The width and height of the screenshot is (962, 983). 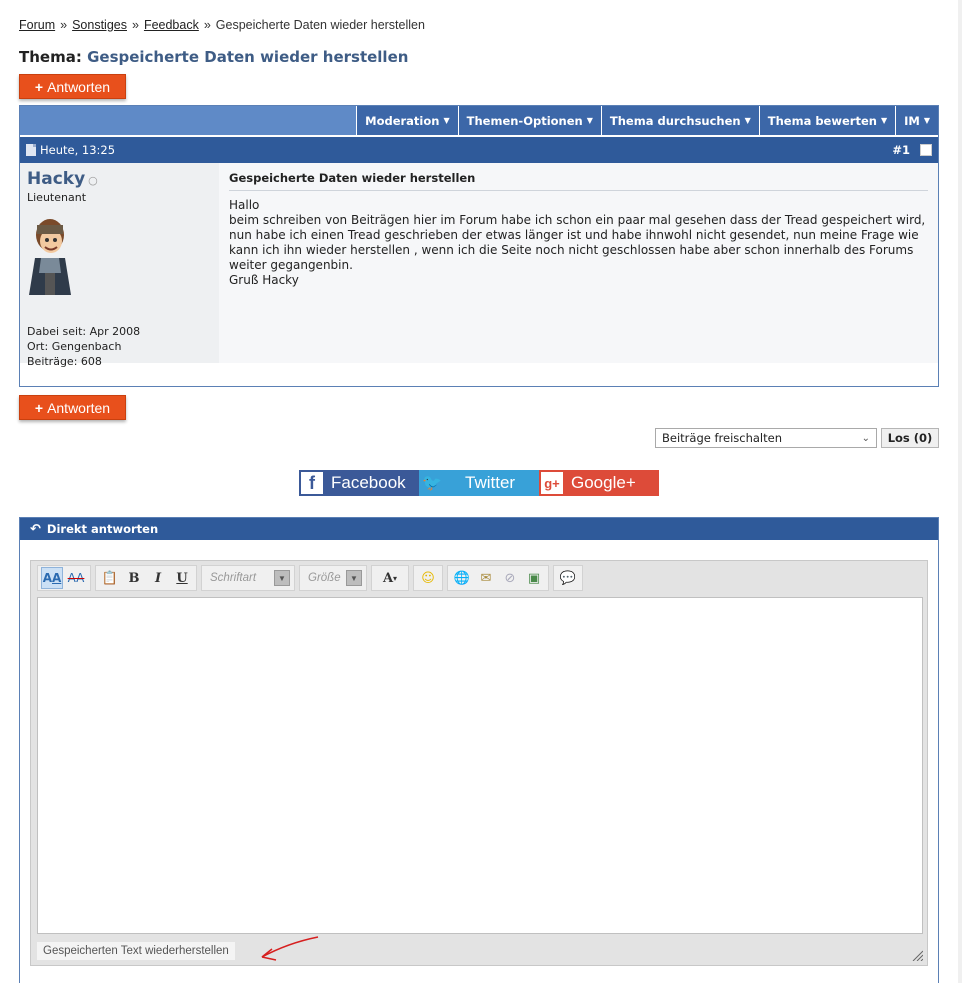 I want to click on post-date: Heute, 13:25, so click(x=78, y=150).